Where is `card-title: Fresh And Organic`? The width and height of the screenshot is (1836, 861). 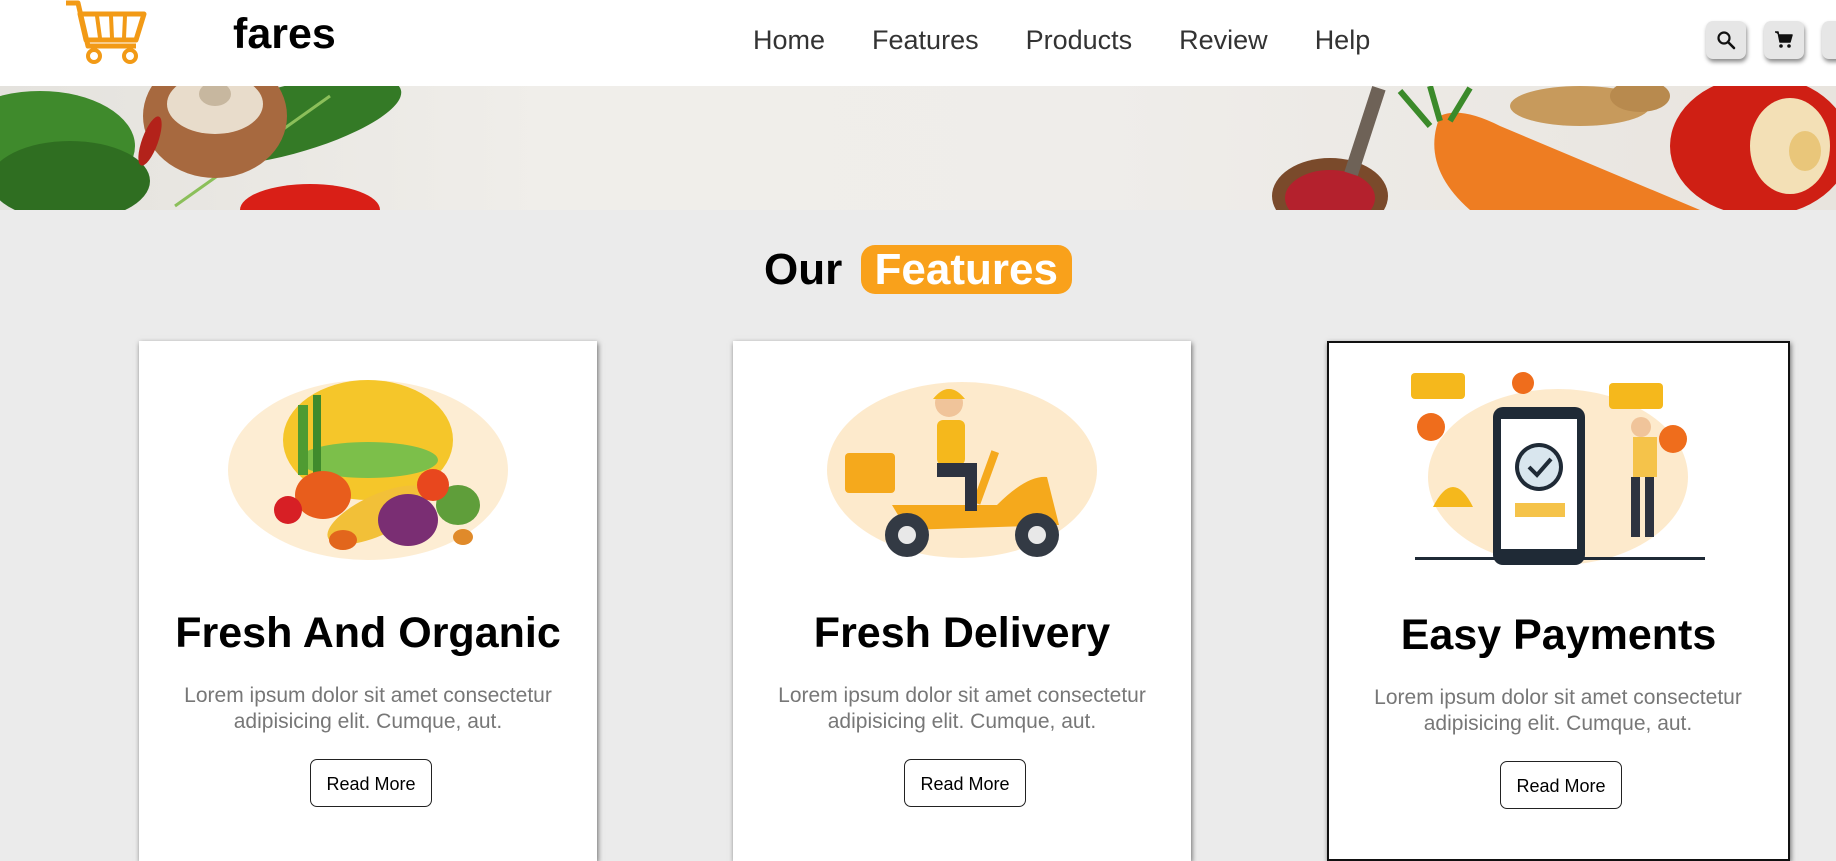 card-title: Fresh And Organic is located at coordinates (368, 633).